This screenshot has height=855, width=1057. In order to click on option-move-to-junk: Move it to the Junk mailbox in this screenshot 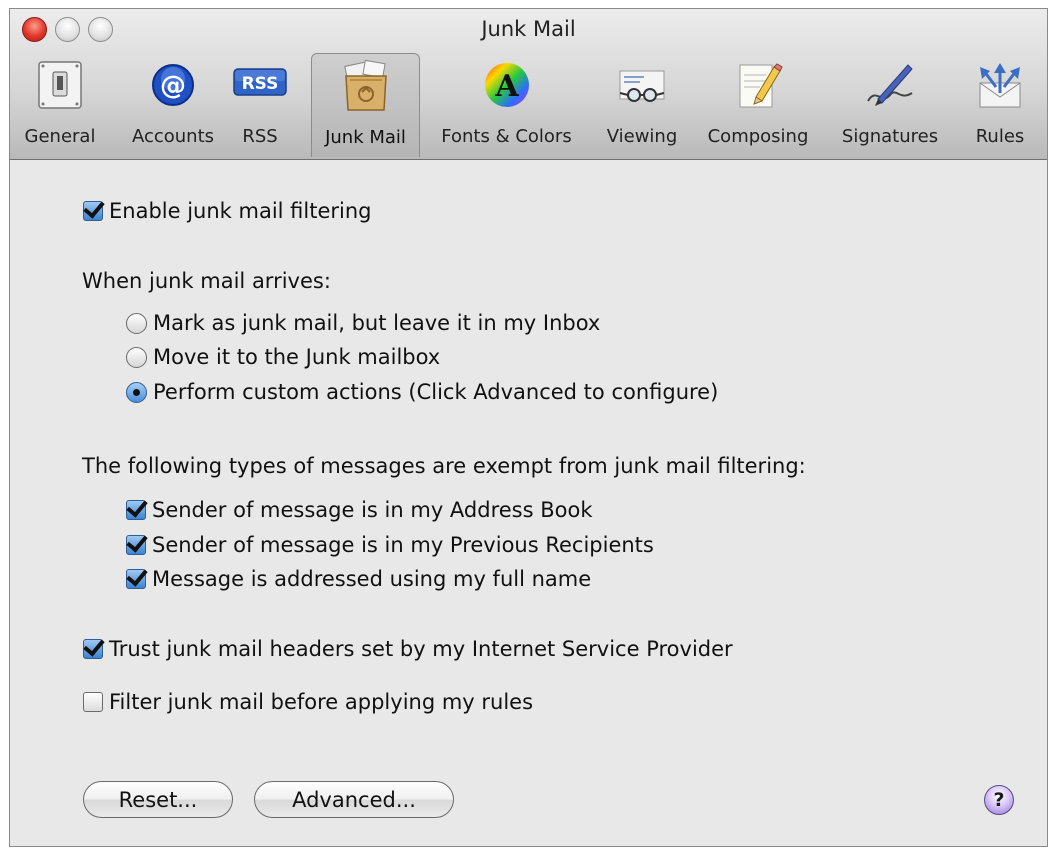, I will do `click(283, 357)`.